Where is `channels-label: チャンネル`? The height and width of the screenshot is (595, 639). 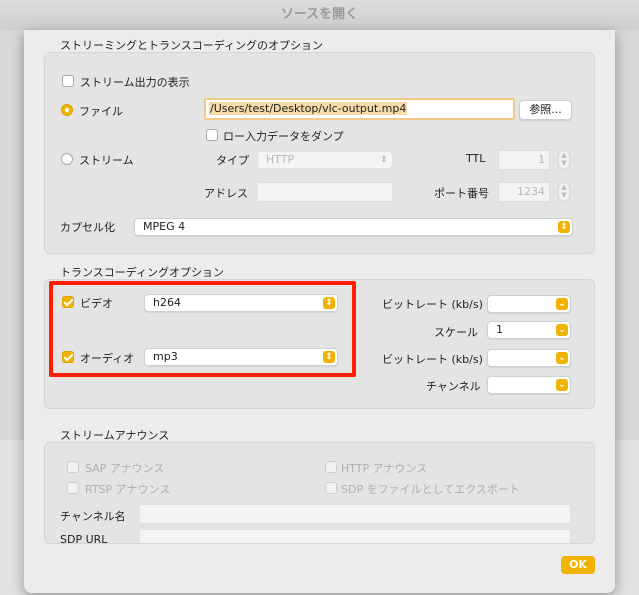 channels-label: チャンネル is located at coordinates (453, 386).